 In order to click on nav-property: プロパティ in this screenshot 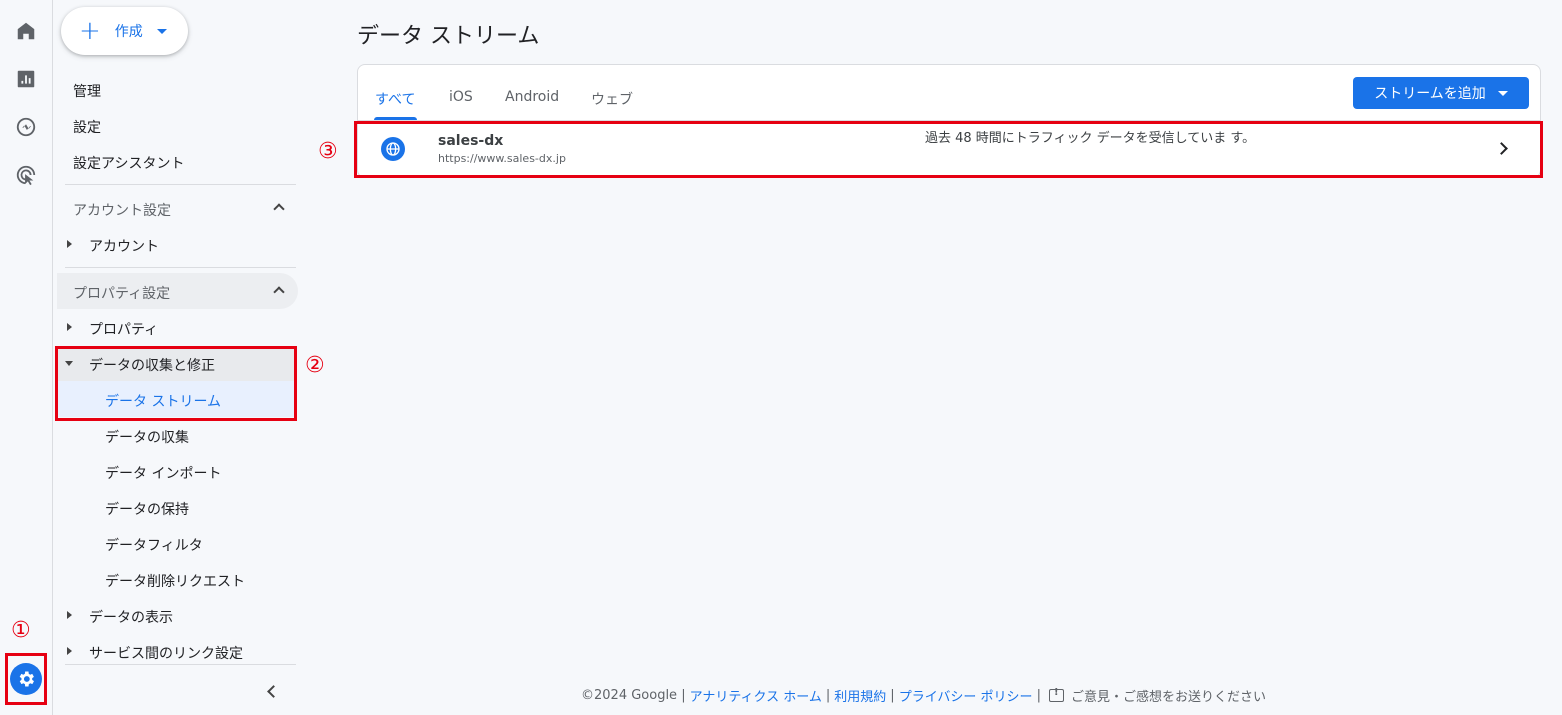, I will do `click(123, 329)`.